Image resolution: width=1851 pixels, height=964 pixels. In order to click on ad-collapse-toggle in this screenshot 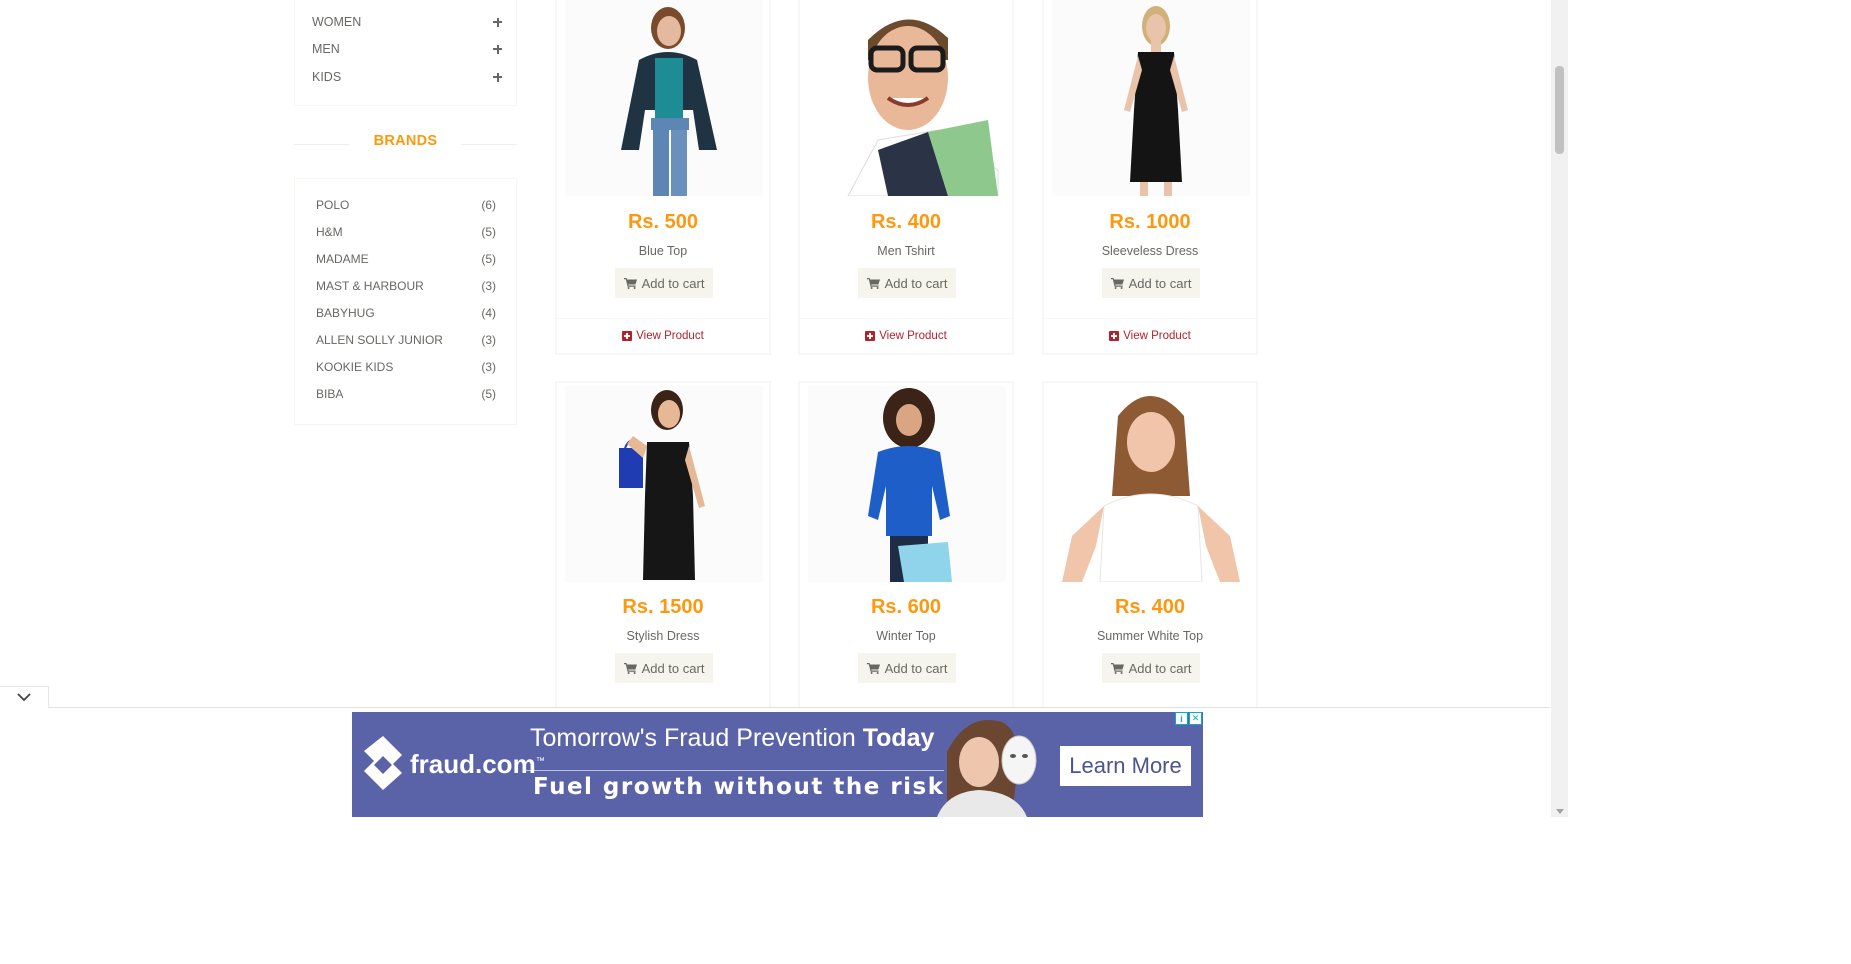, I will do `click(24, 697)`.